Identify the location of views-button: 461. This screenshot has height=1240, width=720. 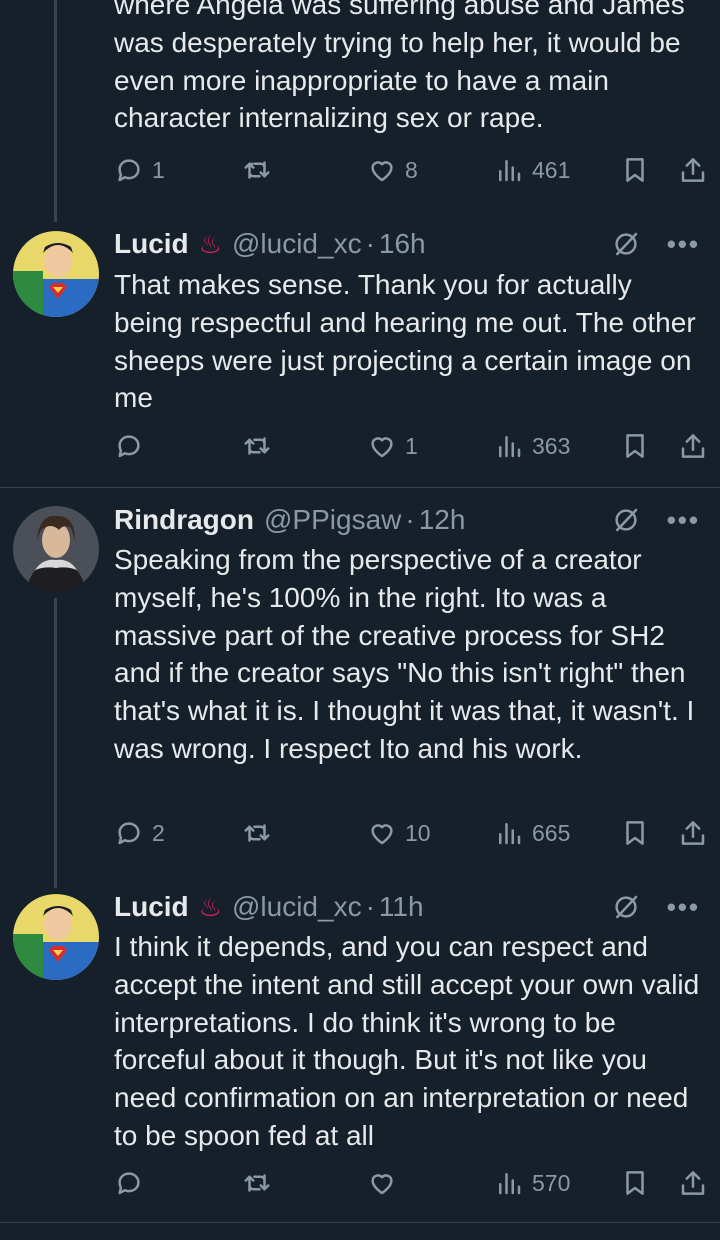
(532, 170).